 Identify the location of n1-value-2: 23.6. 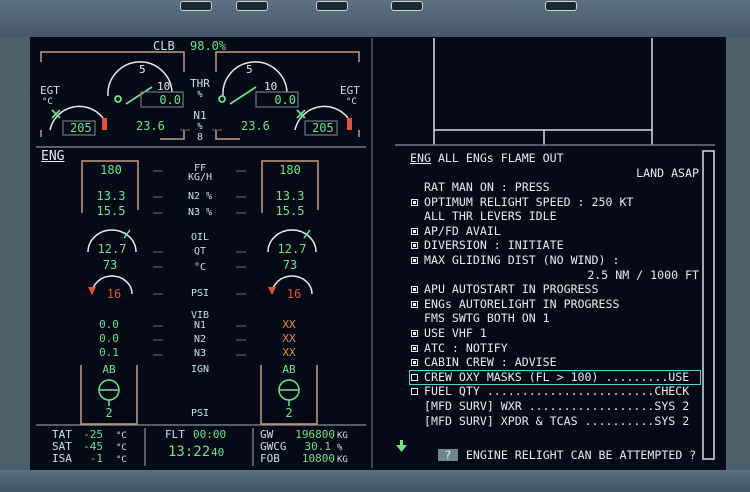
(255, 126).